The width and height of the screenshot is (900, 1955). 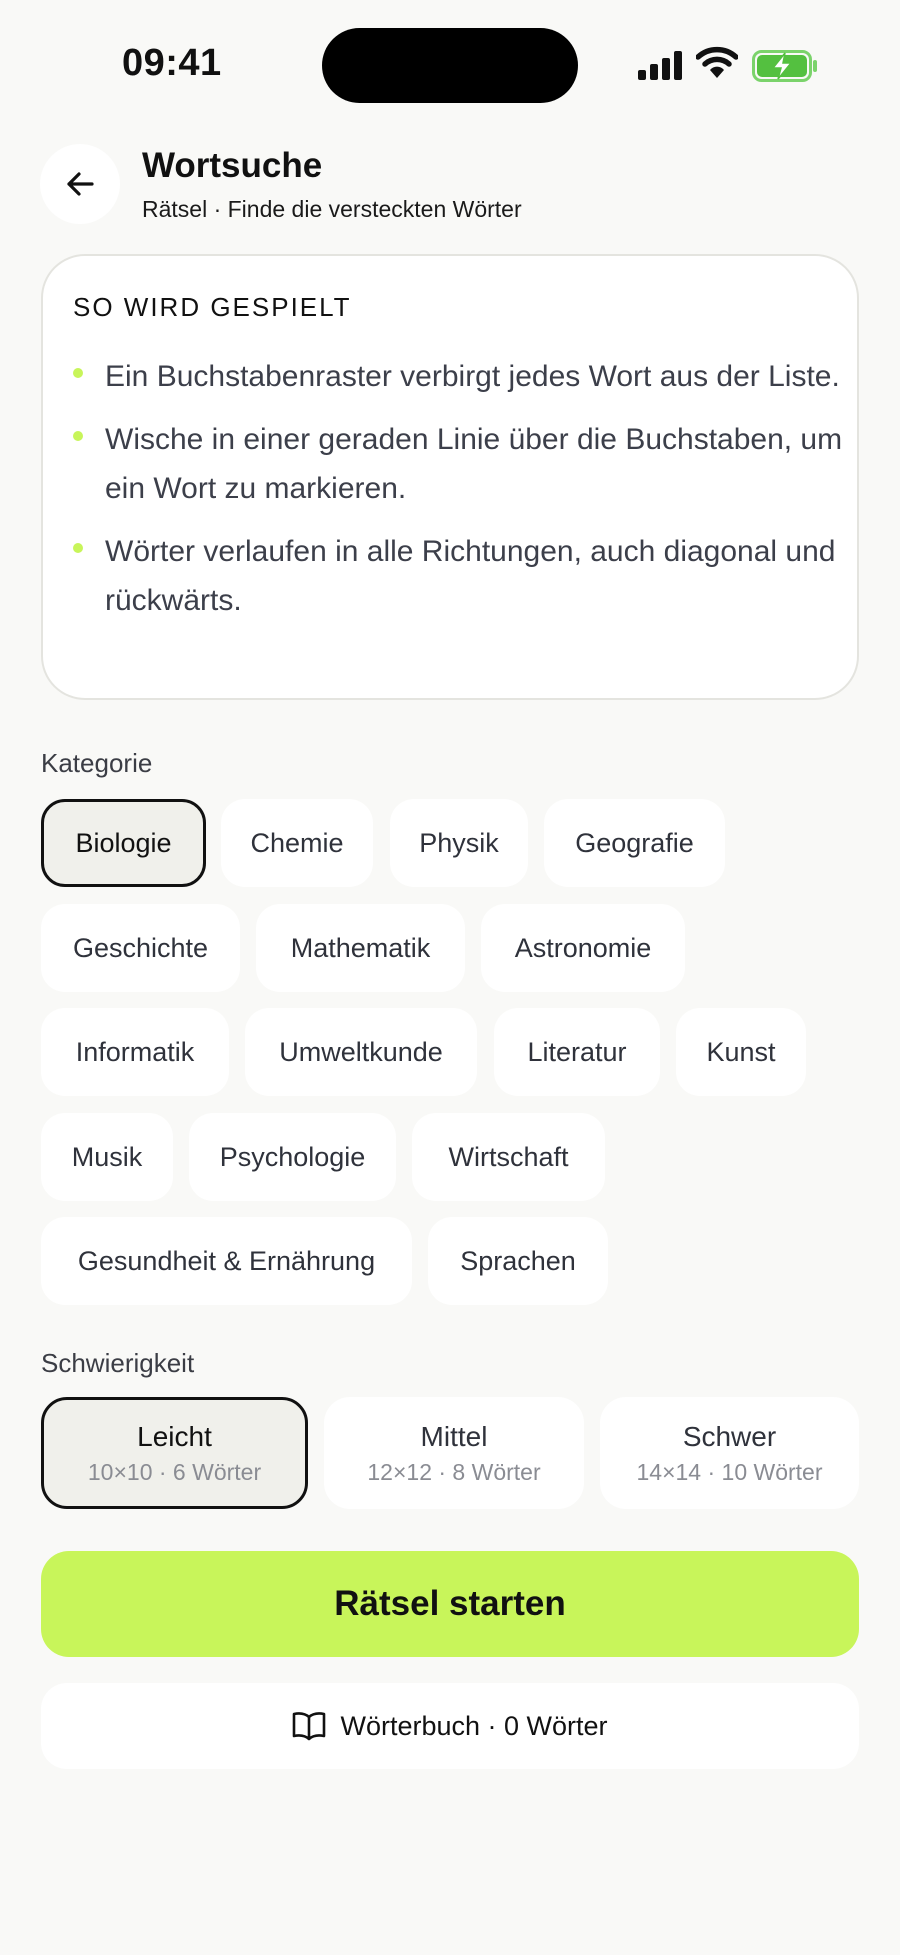 What do you see at coordinates (741, 1052) in the screenshot?
I see `category-chip-kunst: Kunst` at bounding box center [741, 1052].